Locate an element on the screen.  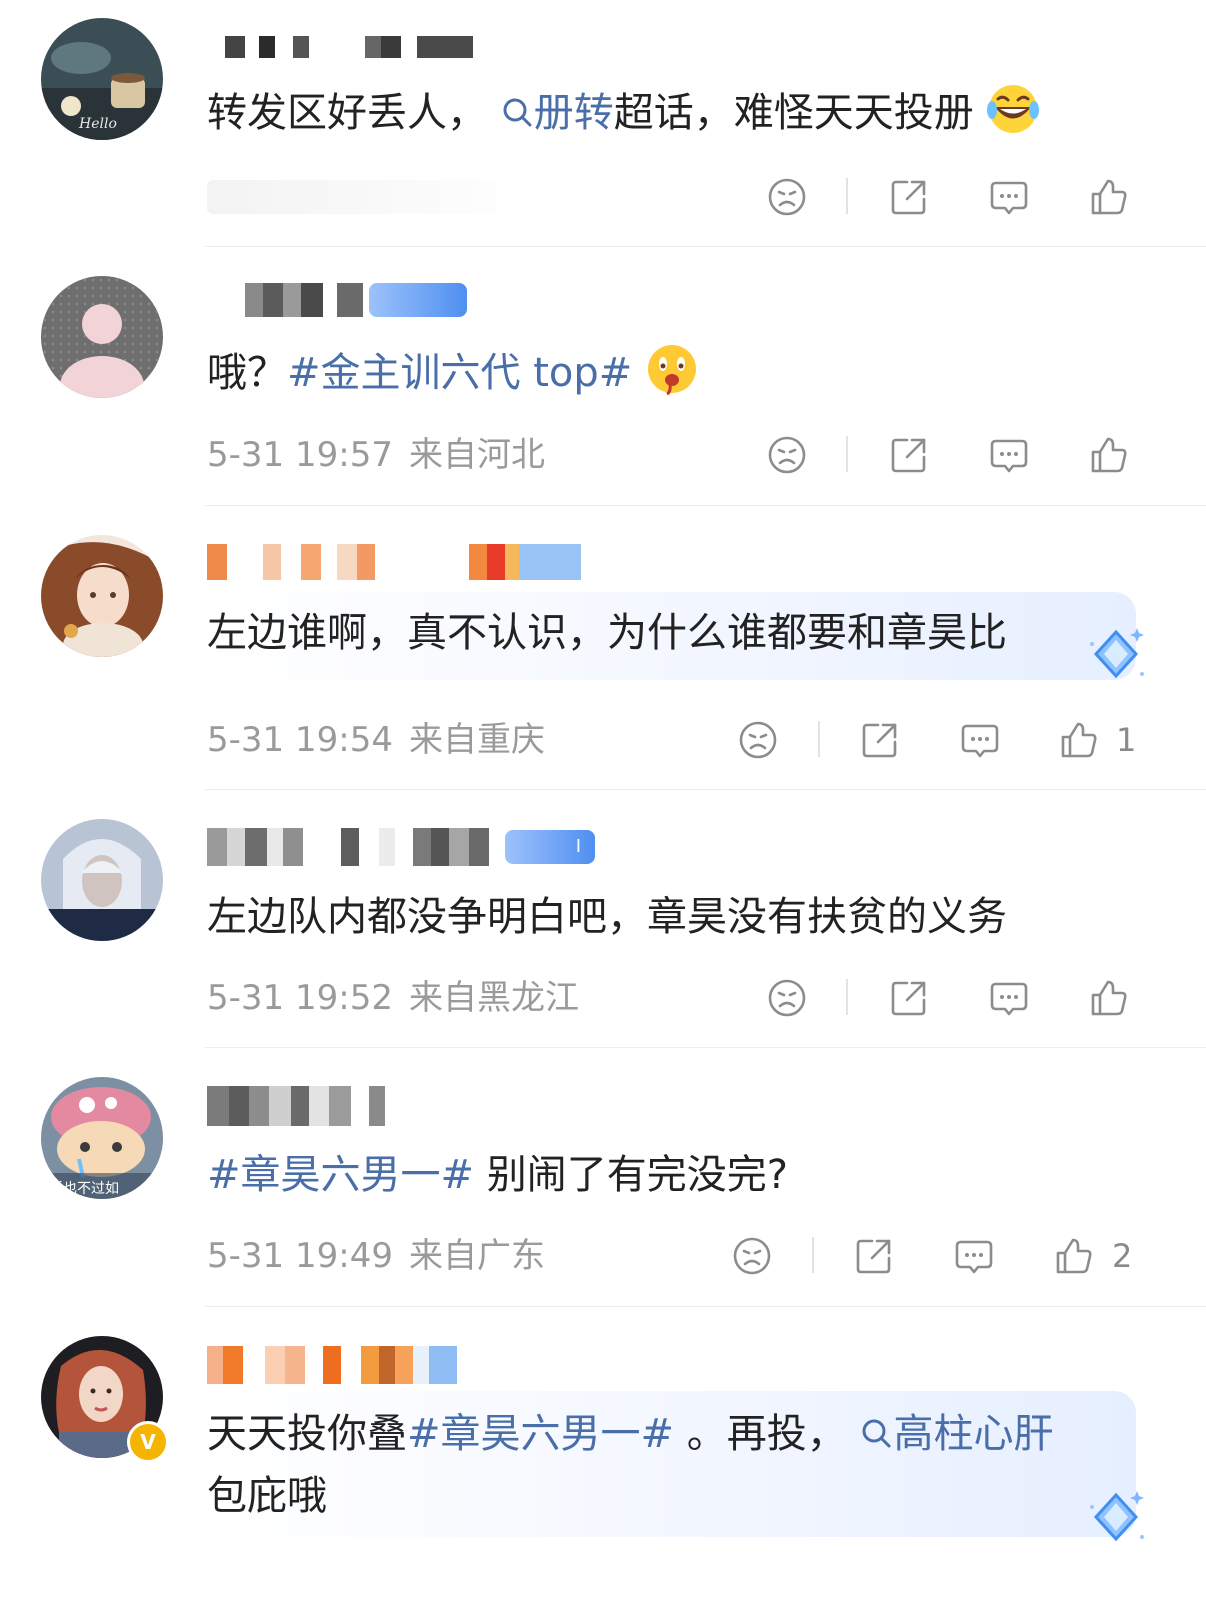
comment-text: 转发区好丢人， 册转超话，难怪天天投册 is located at coordinates (623, 113).